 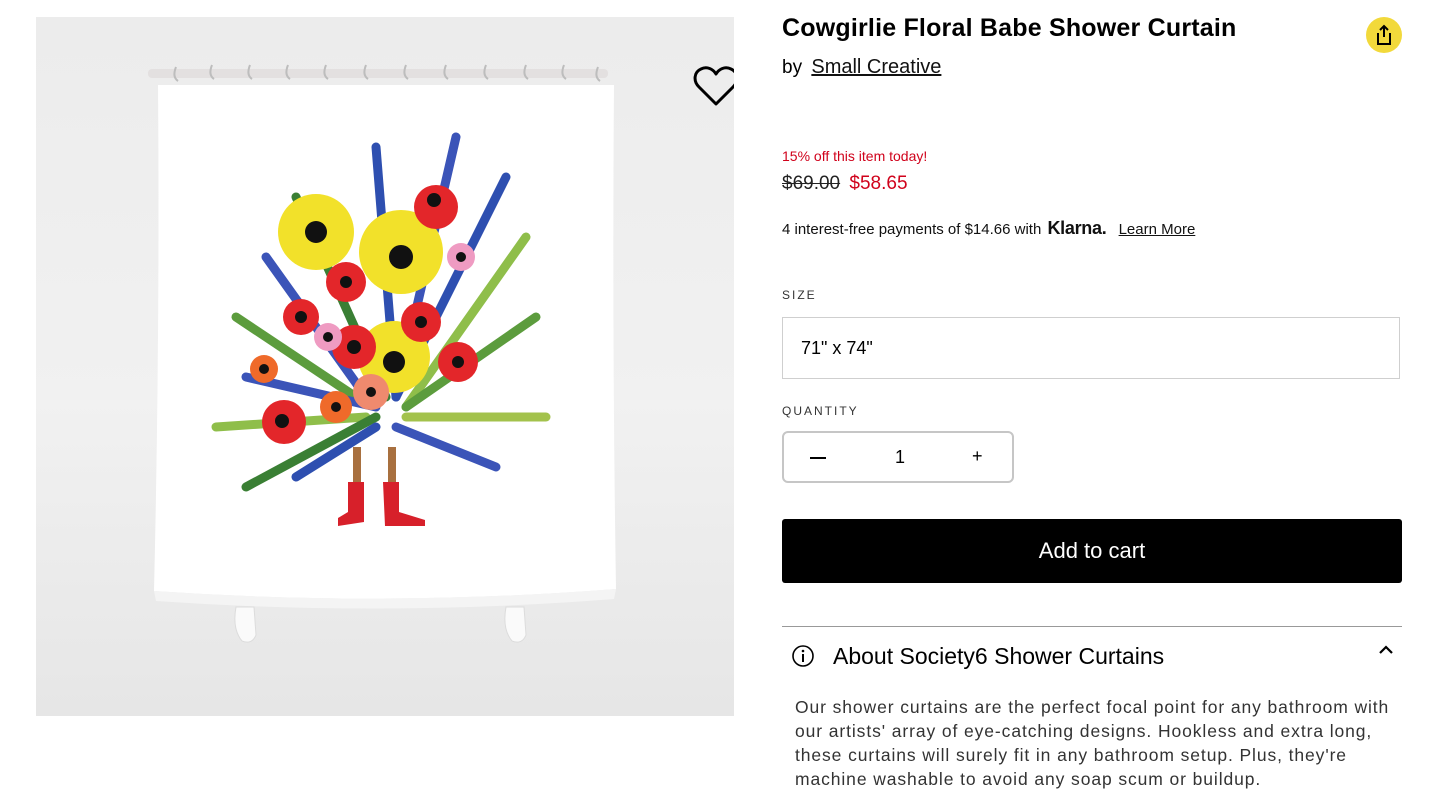 I want to click on about-accordion-header: About Society6 Shower Curtains, so click(x=1092, y=658).